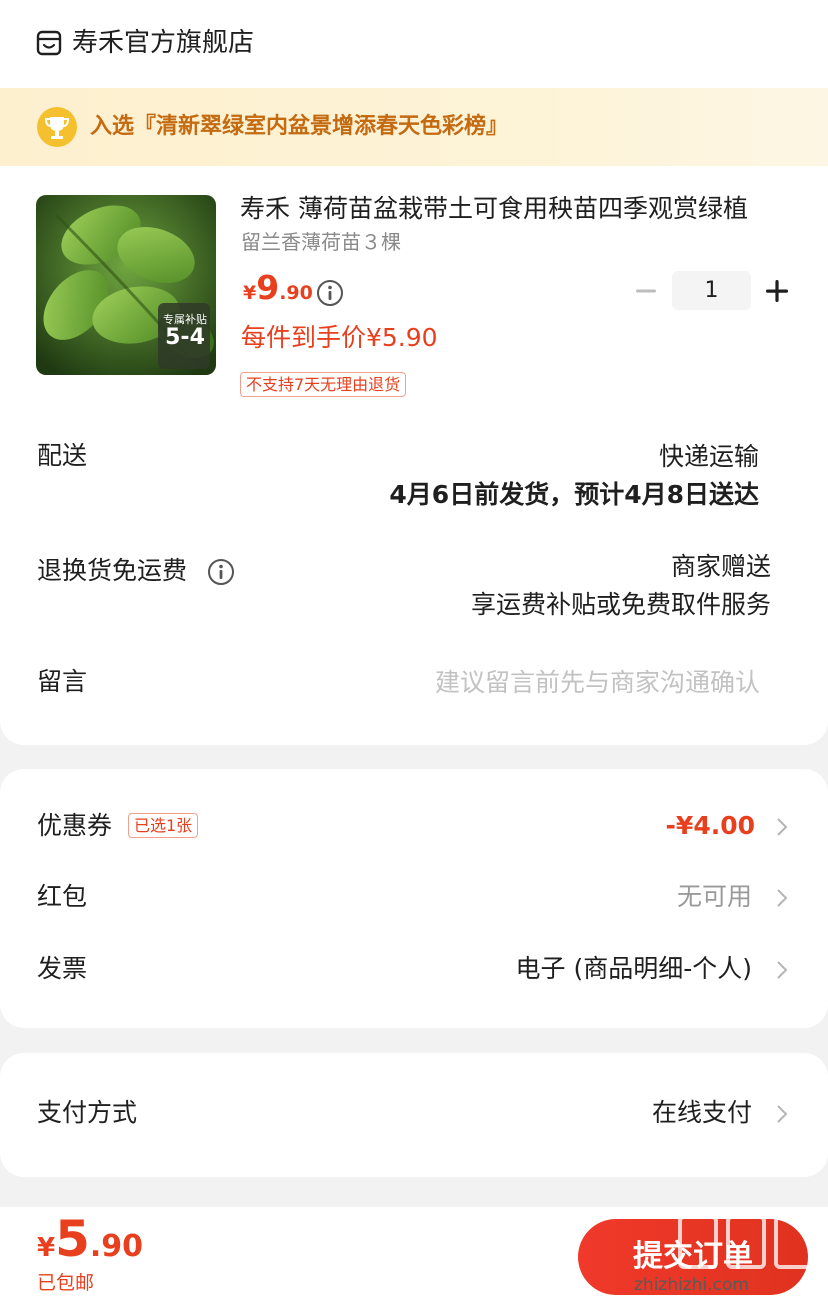  Describe the element at coordinates (163, 43) in the screenshot. I see `store-name: 寿禾官方旗舰店` at that location.